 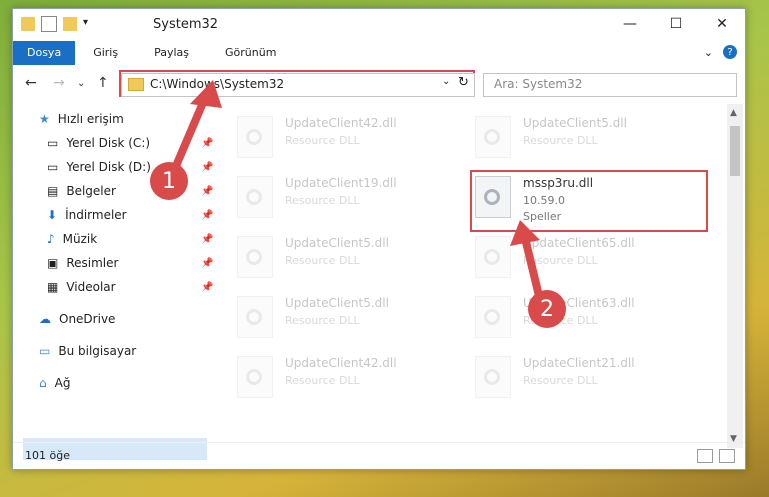 I want to click on up-arrow-icon: ↑, so click(x=103, y=83).